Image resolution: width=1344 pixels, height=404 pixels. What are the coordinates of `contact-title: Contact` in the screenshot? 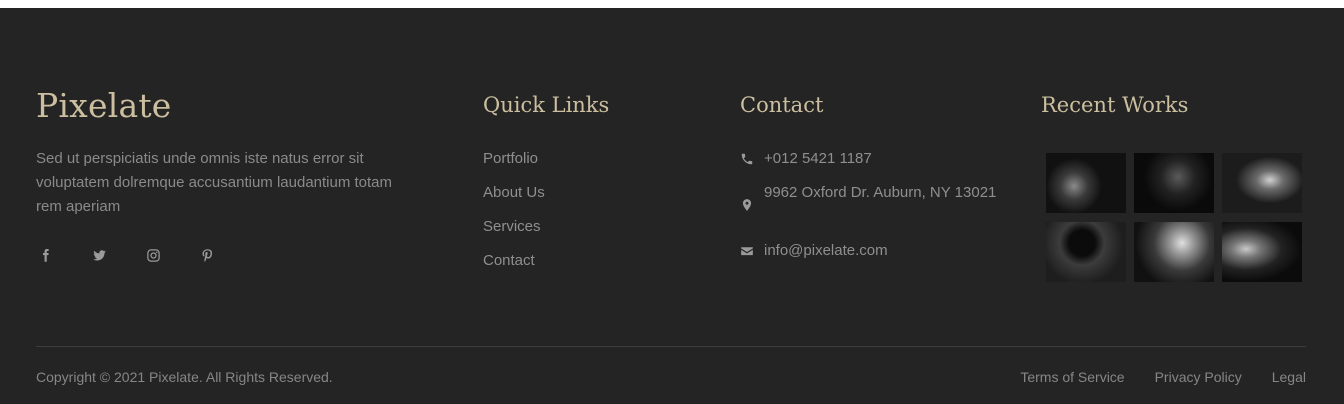 It's located at (782, 105).